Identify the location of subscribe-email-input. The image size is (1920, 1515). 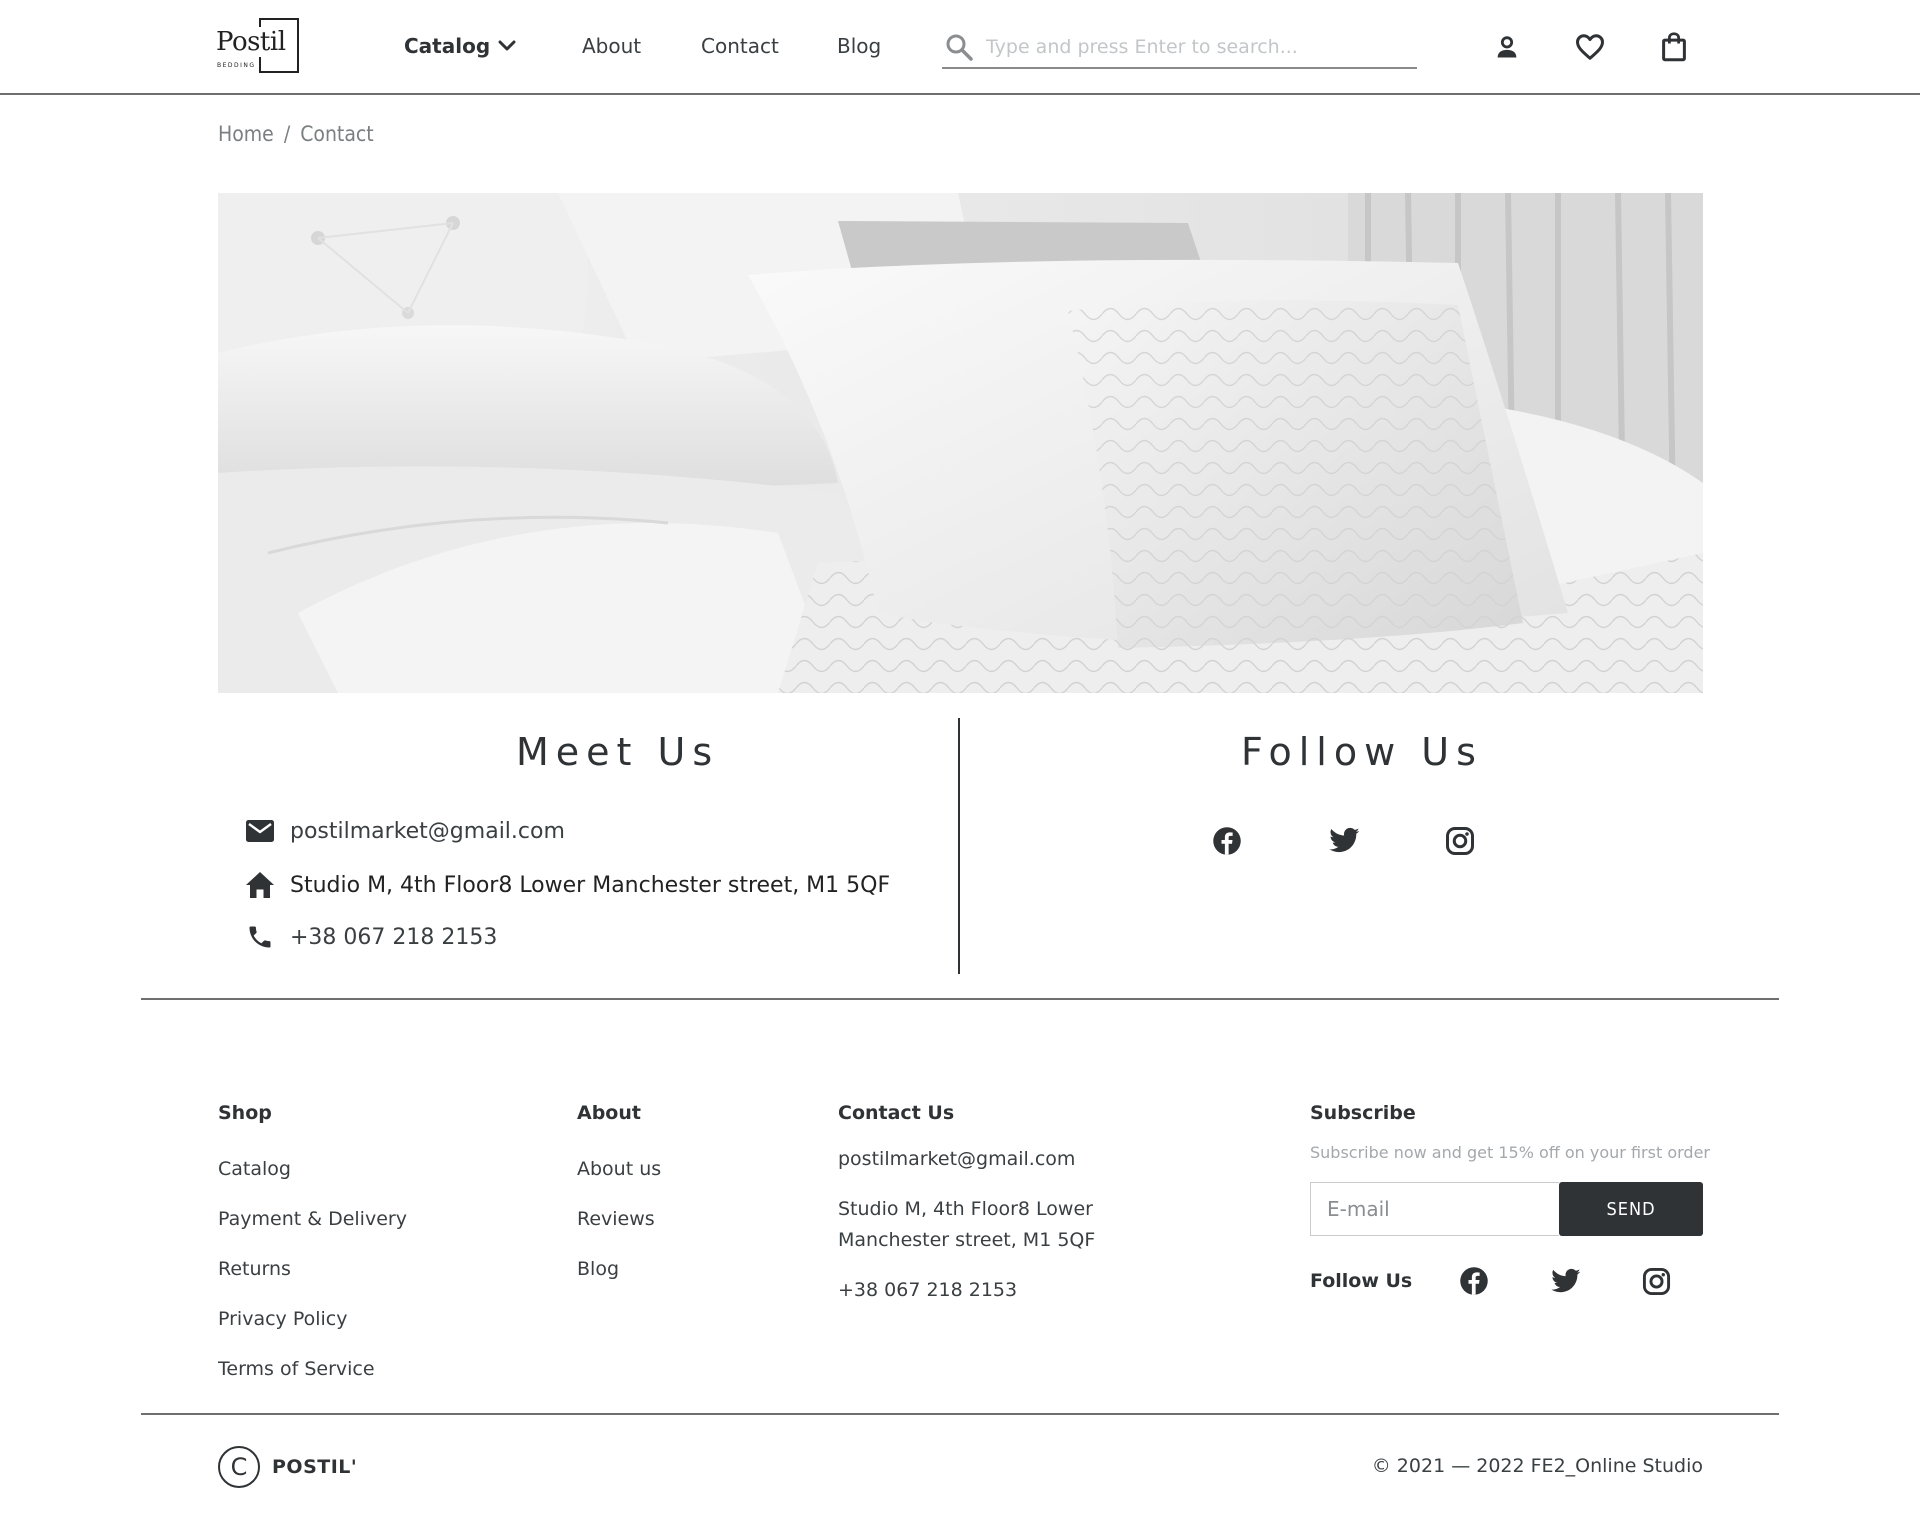
(1434, 1209).